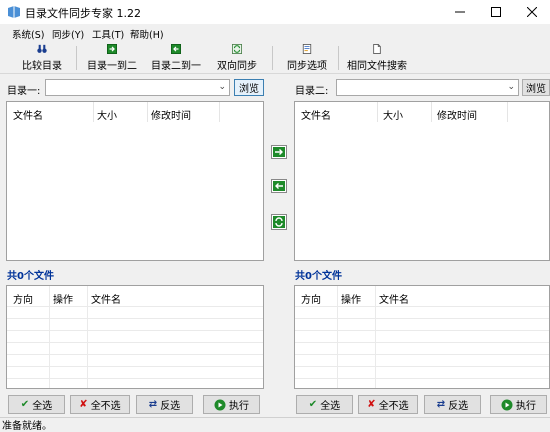  Describe the element at coordinates (27, 426) in the screenshot. I see `status-text: 准备就绪。` at that location.